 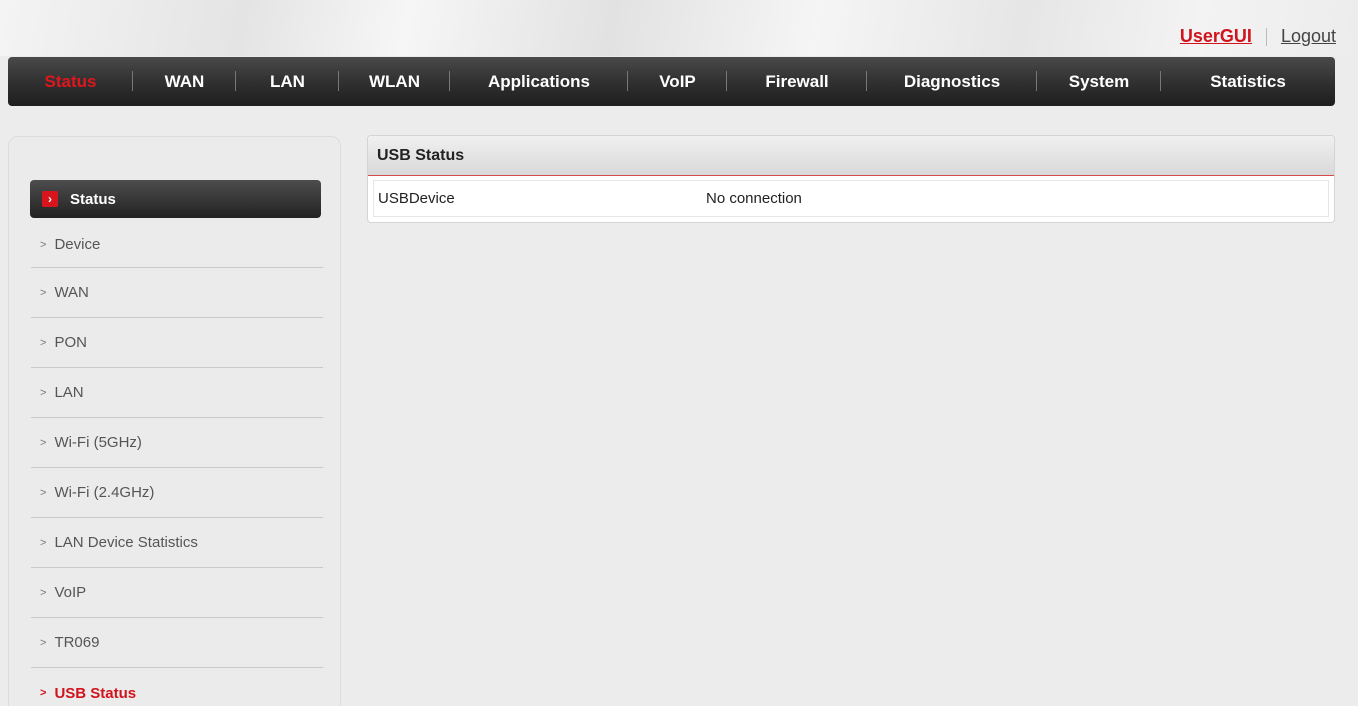 What do you see at coordinates (1266, 36) in the screenshot?
I see `link-separator` at bounding box center [1266, 36].